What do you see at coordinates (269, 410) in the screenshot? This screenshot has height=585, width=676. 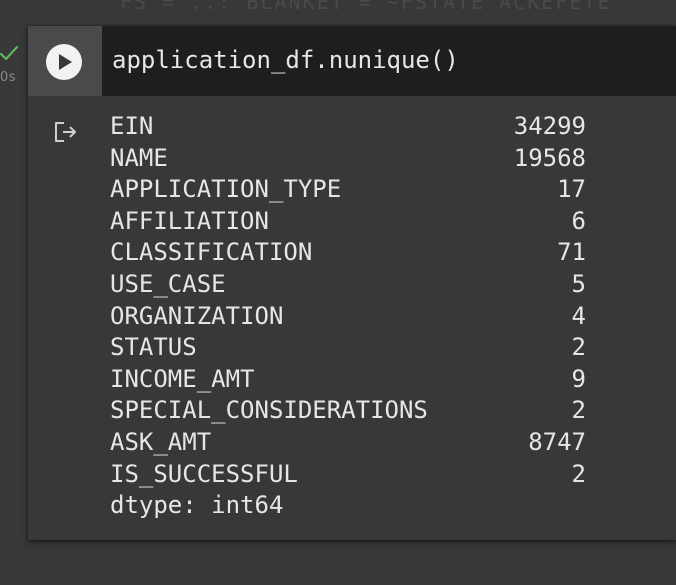 I see `column-name: SPECIAL_CONSIDERATIONS` at bounding box center [269, 410].